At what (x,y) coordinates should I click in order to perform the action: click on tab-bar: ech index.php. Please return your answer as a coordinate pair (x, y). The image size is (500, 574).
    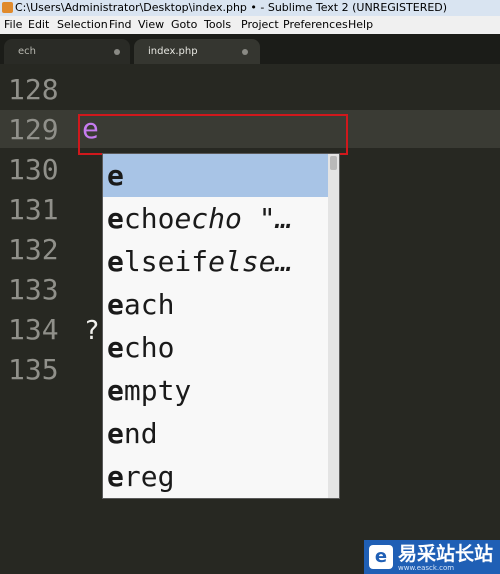
    Looking at the image, I should click on (250, 49).